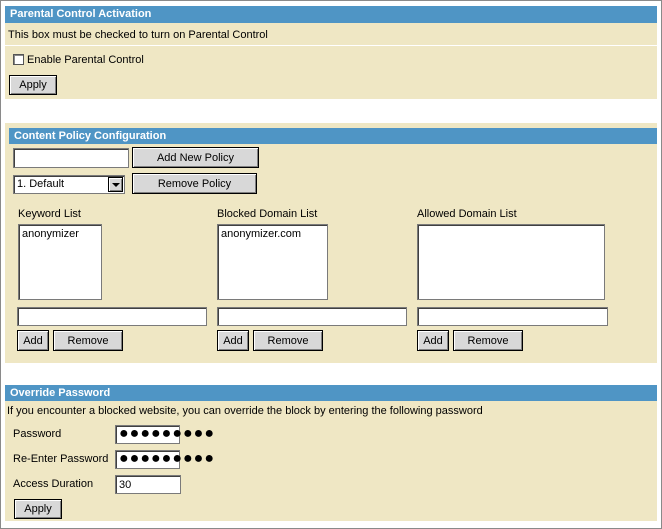  Describe the element at coordinates (53, 484) in the screenshot. I see `access-duration-label: Access Duration` at that location.